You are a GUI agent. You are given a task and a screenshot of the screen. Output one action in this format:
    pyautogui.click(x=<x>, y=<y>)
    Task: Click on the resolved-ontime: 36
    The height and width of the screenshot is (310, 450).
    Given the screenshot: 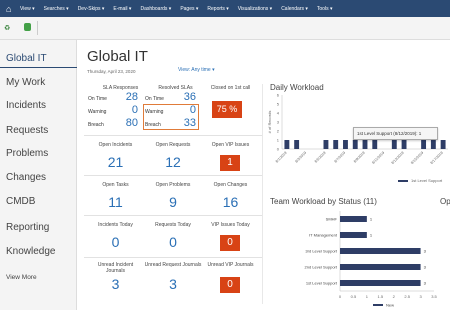 What is the action you would take?
    pyautogui.click(x=183, y=97)
    